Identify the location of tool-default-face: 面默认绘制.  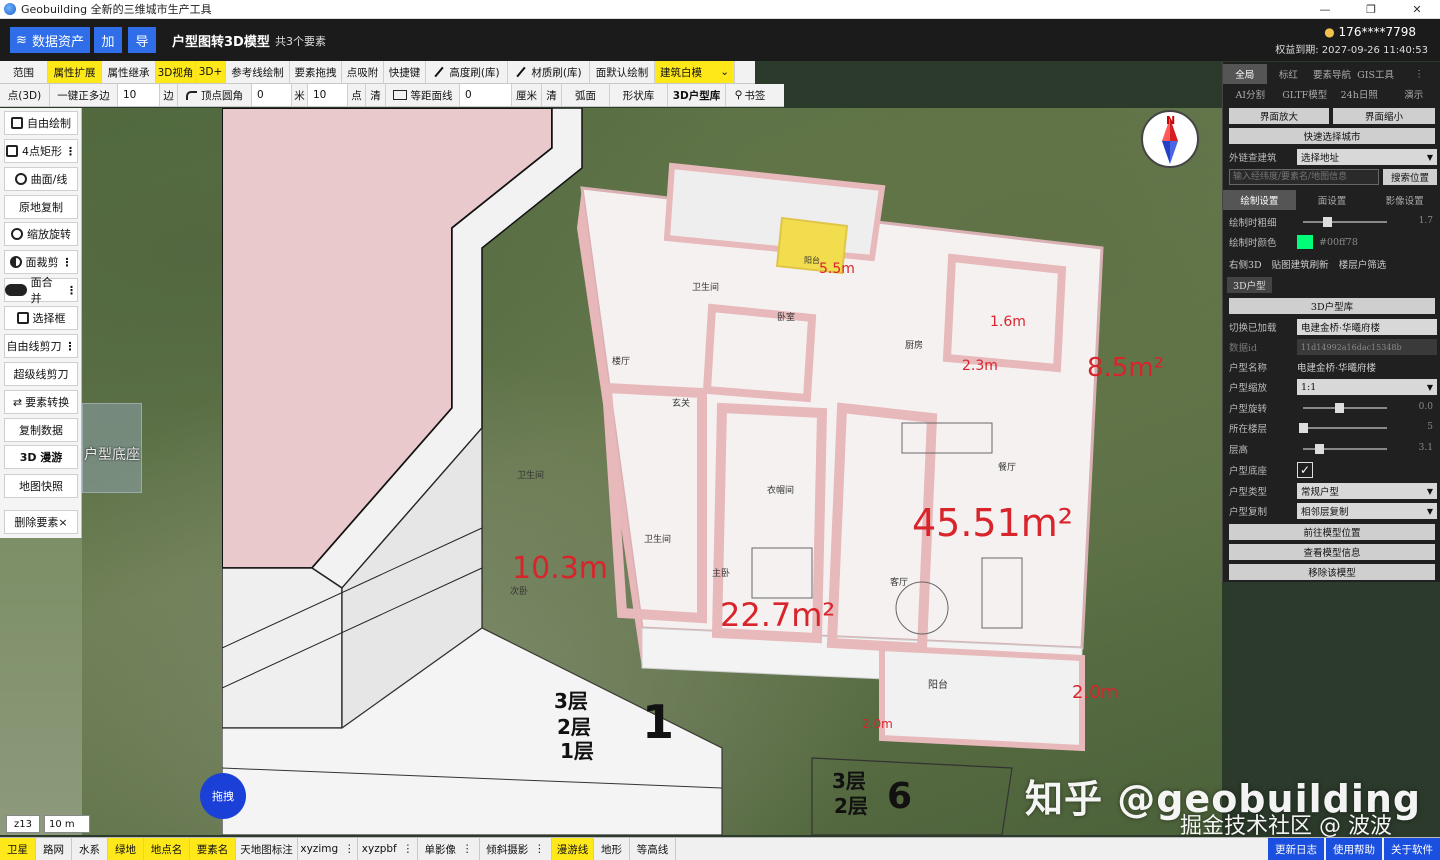
(622, 72).